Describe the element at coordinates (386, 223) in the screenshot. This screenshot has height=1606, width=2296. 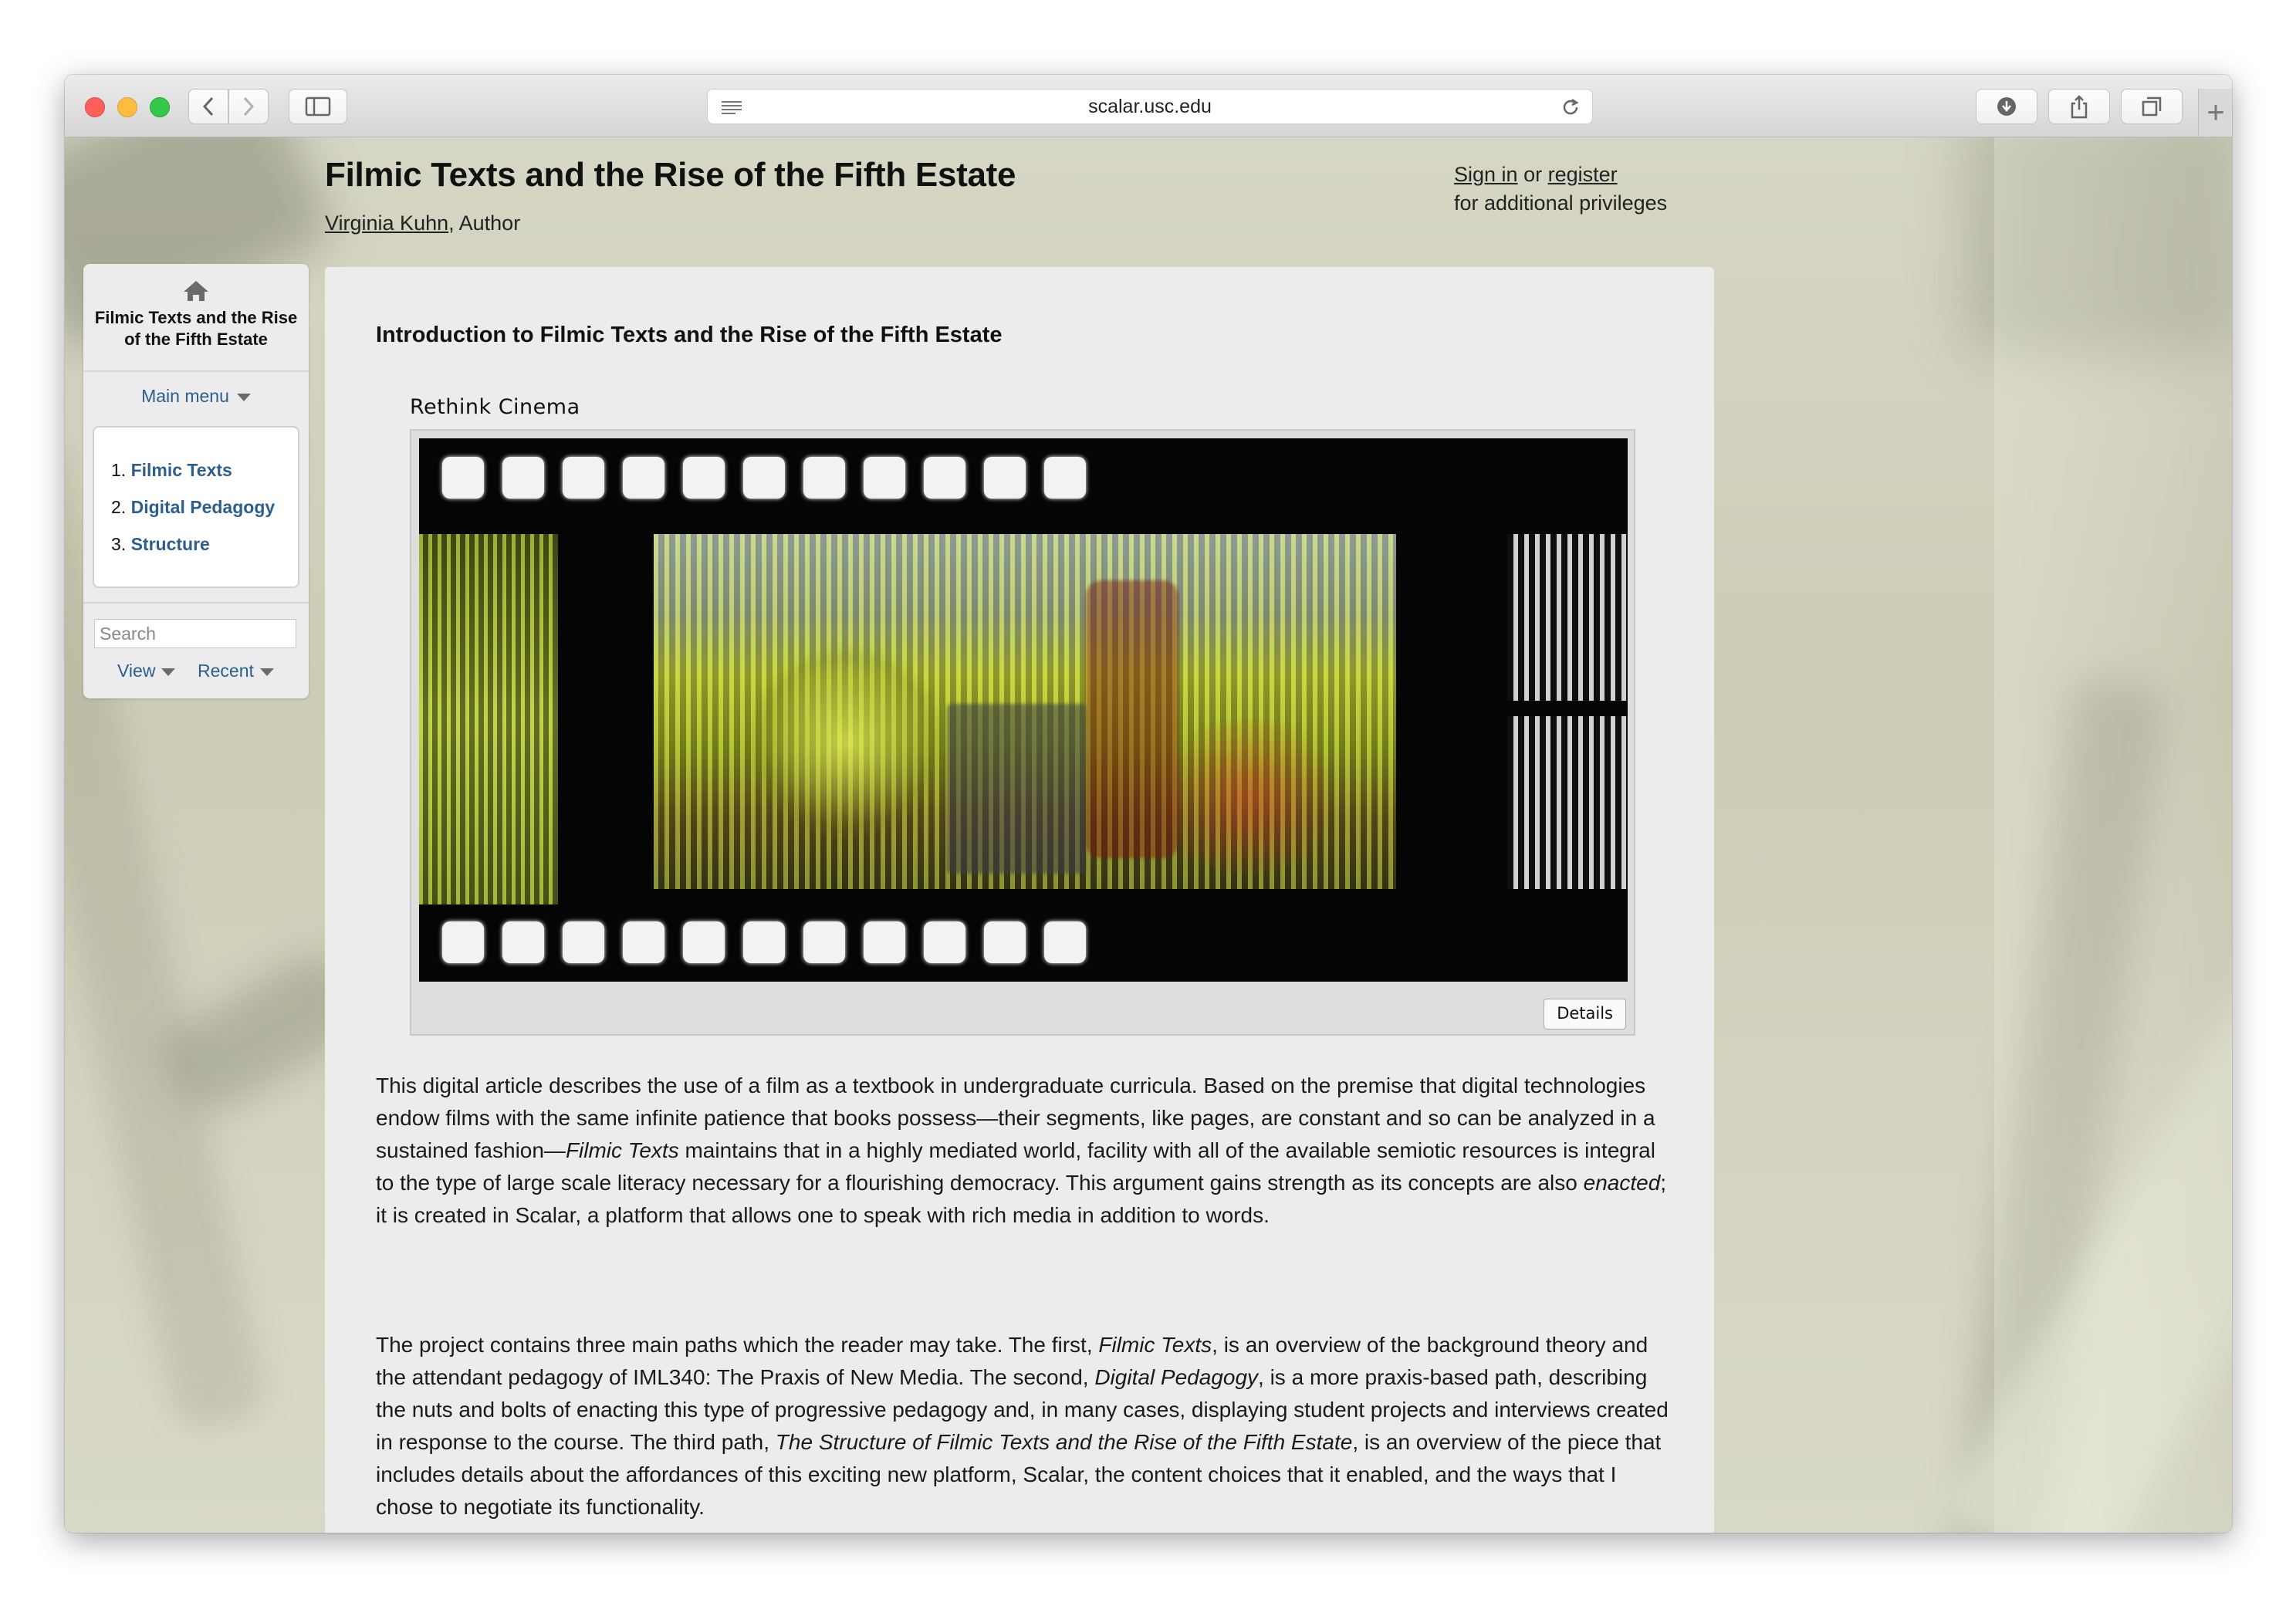
I see `author-link: Virginia Kuhn` at that location.